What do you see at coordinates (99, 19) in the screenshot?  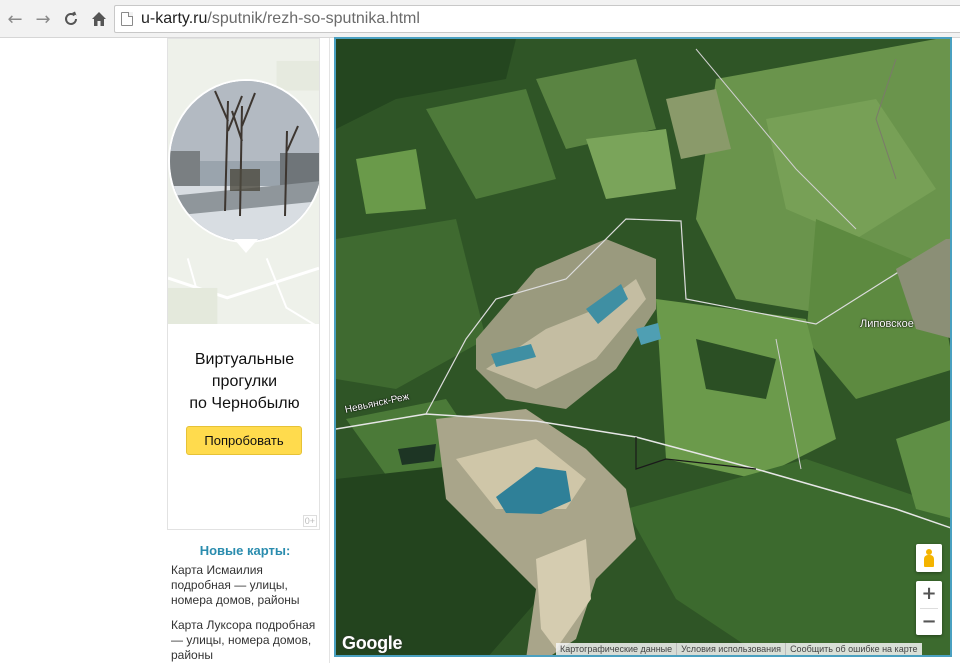 I see `home-icon` at bounding box center [99, 19].